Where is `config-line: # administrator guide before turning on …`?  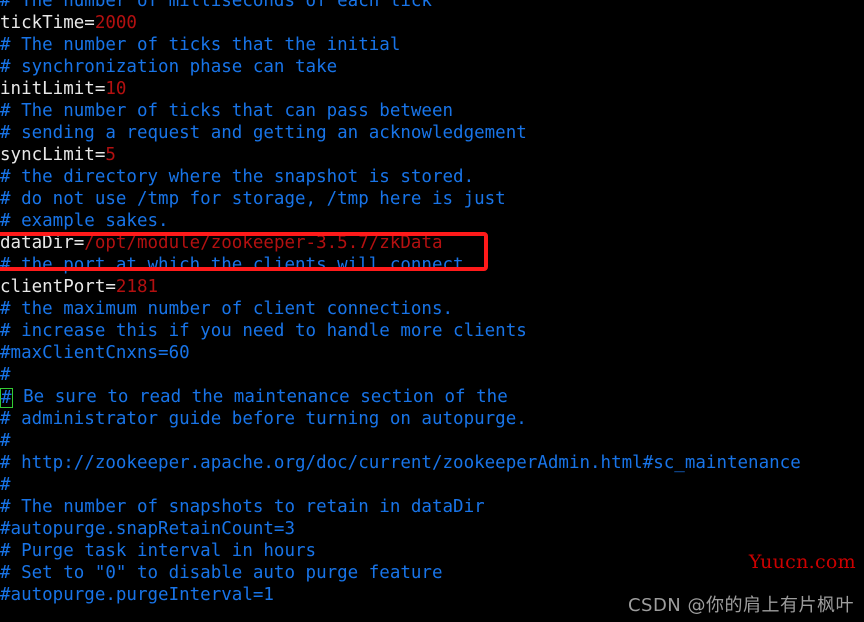
config-line: # administrator guide before turning on … is located at coordinates (432, 419).